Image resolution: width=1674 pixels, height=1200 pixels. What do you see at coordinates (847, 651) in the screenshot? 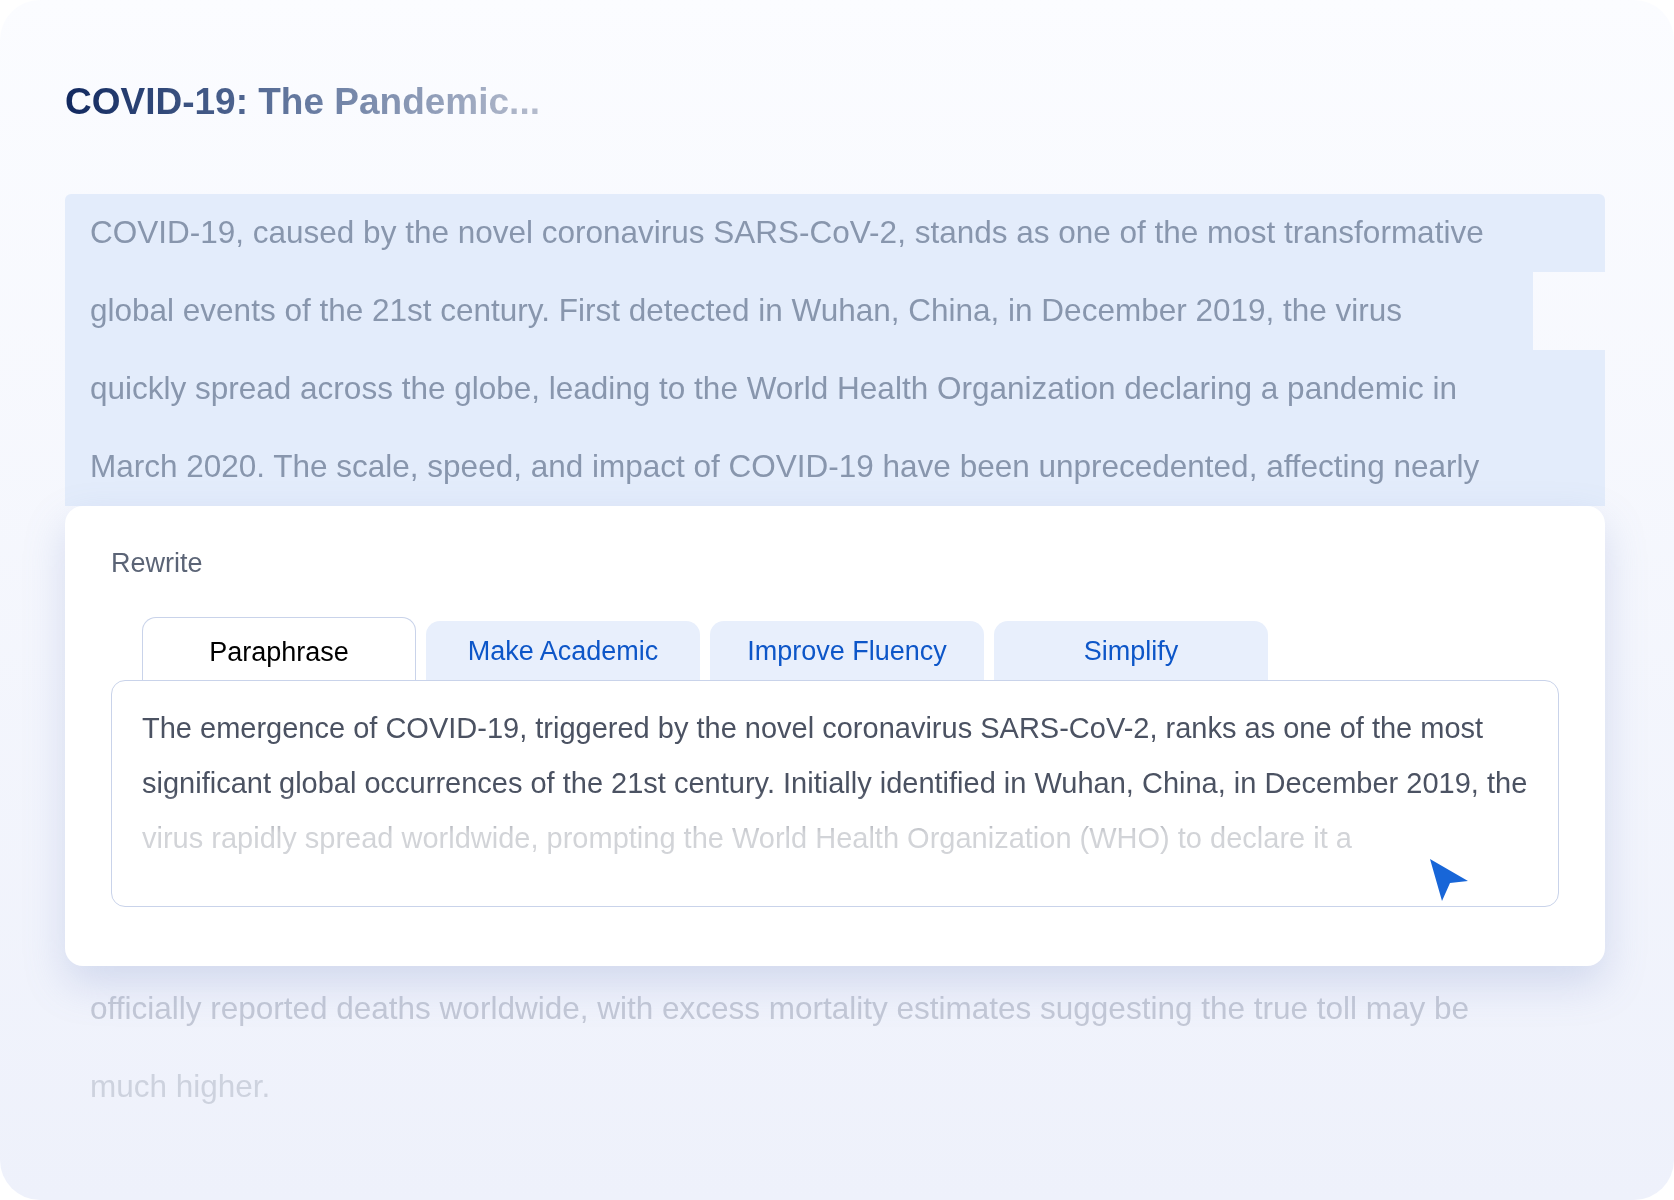
I see `tab: Improve Fluency` at bounding box center [847, 651].